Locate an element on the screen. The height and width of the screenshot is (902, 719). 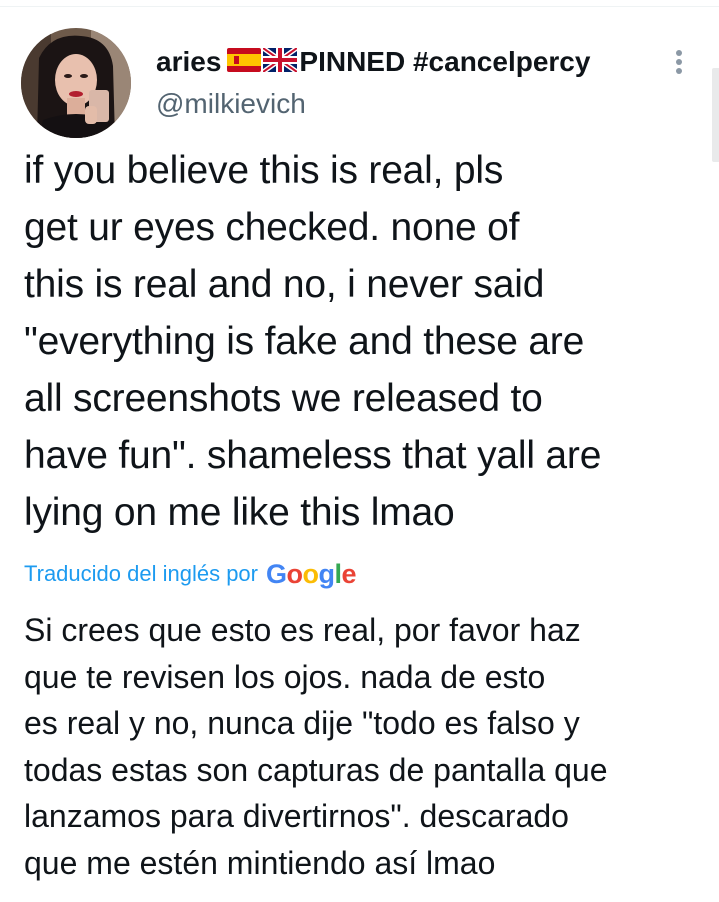
translated-text-line: todas estas son capturas de pantalla que is located at coordinates (316, 769).